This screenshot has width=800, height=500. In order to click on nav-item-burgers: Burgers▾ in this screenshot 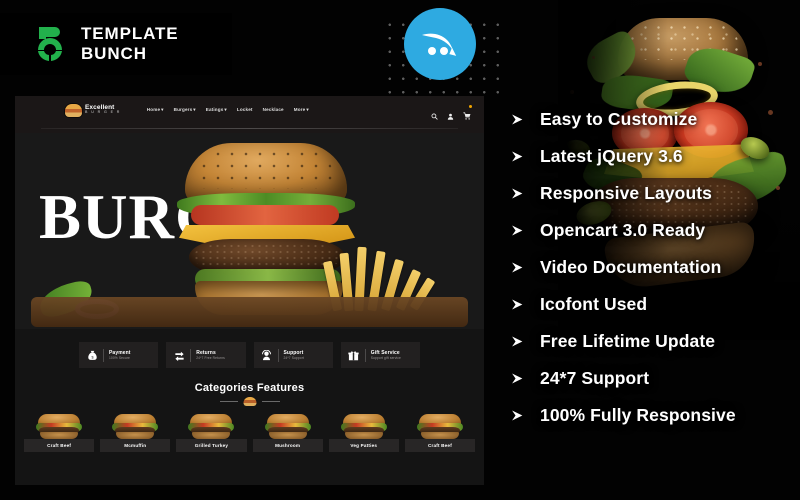, I will do `click(185, 110)`.